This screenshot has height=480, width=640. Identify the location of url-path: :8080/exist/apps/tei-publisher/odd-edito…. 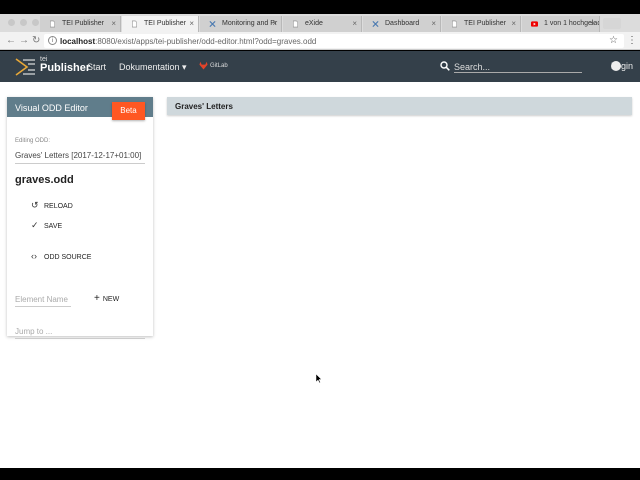
(206, 41).